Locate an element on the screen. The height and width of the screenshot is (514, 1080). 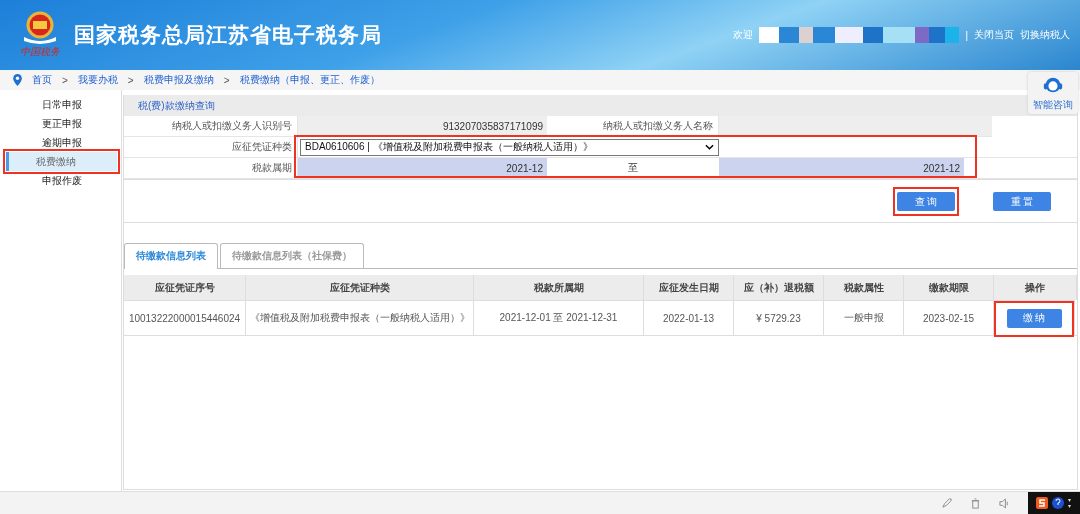
column-header: 缴款期限 is located at coordinates (949, 287).